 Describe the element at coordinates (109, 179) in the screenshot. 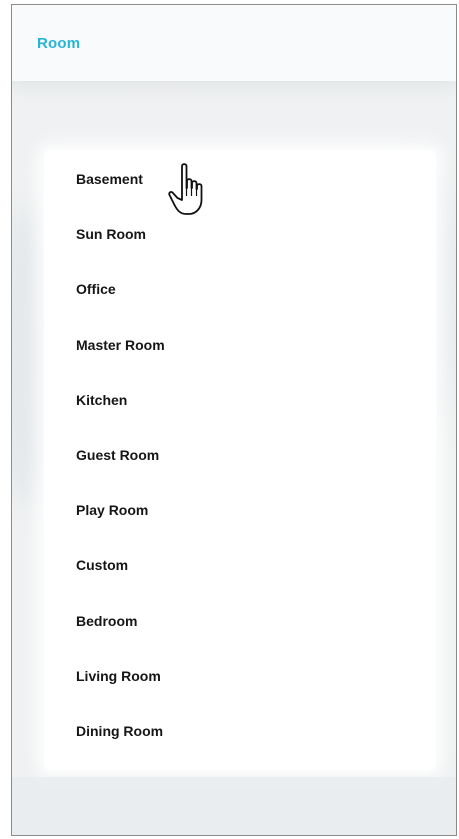

I see `room-option-label: Basement` at that location.